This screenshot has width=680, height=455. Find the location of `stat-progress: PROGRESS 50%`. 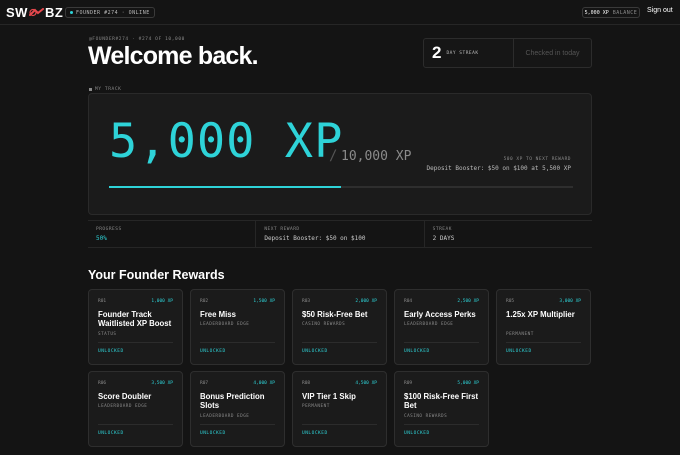

stat-progress: PROGRESS 50% is located at coordinates (171, 234).